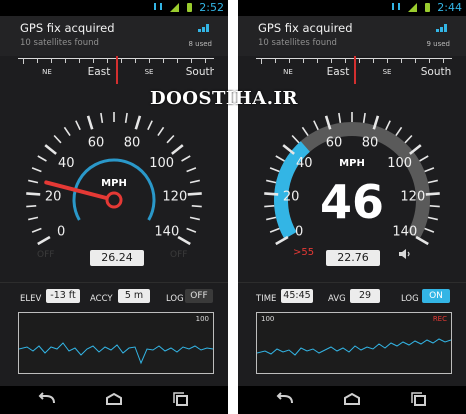  I want to click on log-toggle: ON, so click(436, 296).